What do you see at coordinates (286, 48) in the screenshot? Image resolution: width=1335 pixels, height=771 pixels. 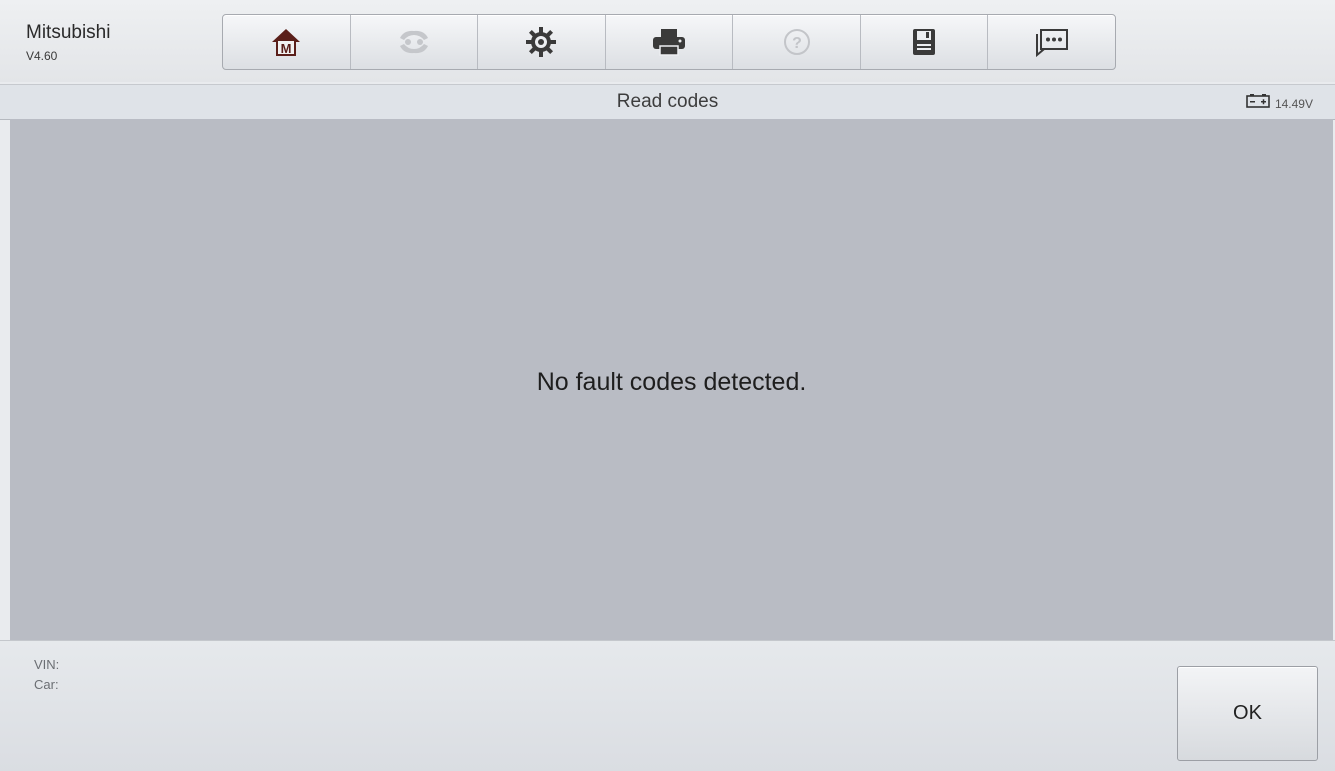 I see `svg-text: M` at bounding box center [286, 48].